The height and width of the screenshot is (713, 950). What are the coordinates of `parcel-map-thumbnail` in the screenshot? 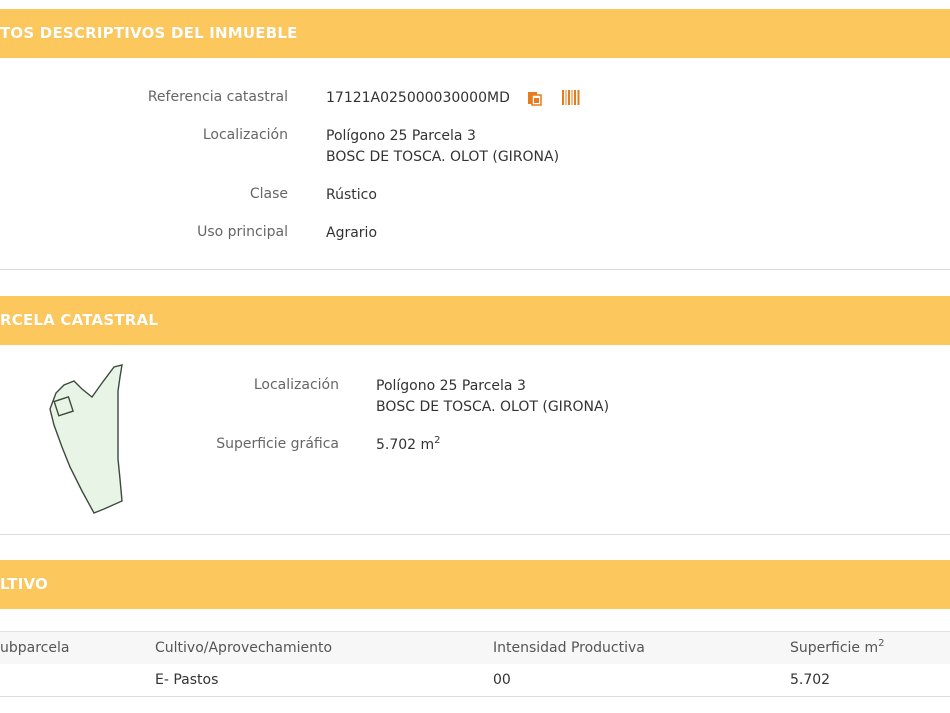 It's located at (86, 443).